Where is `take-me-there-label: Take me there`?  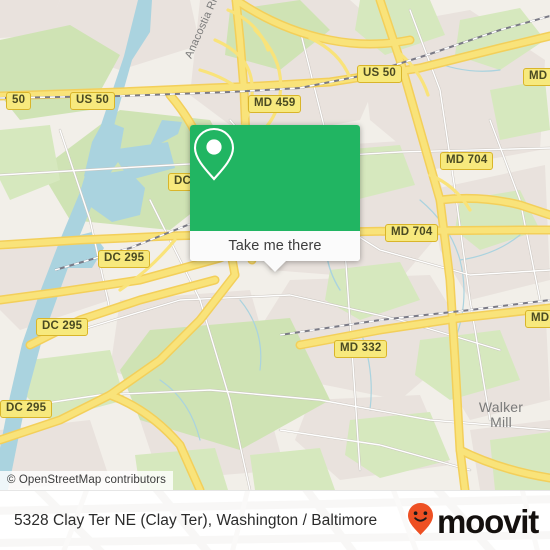 take-me-there-label: Take me there is located at coordinates (275, 246).